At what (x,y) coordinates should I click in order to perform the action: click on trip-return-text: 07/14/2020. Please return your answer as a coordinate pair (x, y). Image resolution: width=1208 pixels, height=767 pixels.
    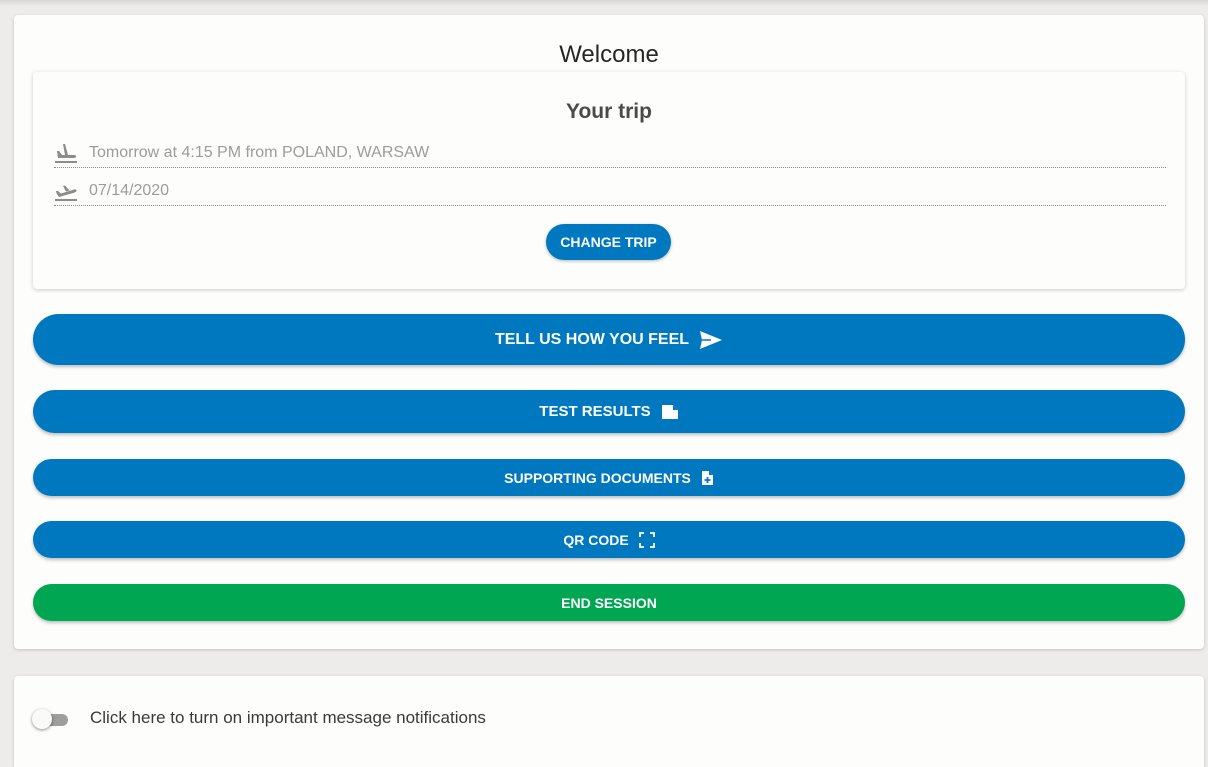
    Looking at the image, I should click on (129, 190).